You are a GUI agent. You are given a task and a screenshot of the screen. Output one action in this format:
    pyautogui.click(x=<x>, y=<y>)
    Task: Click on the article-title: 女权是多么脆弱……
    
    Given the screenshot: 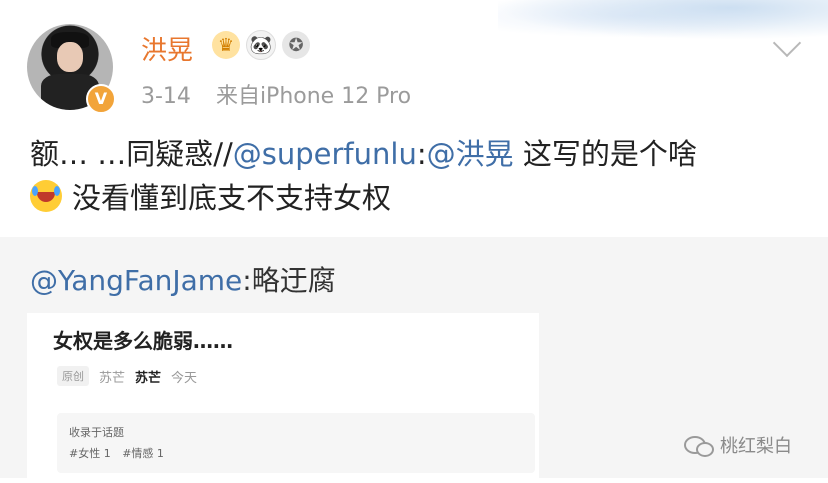 What is the action you would take?
    pyautogui.click(x=143, y=341)
    